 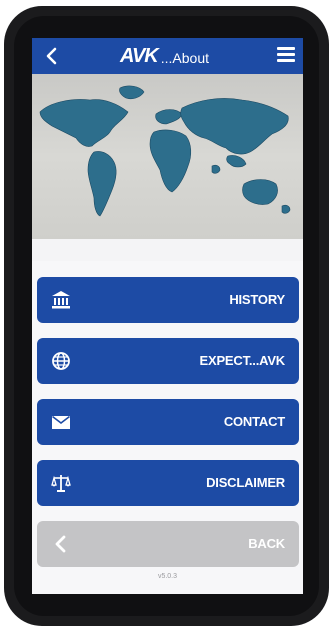 I want to click on spacer, so click(x=167, y=250).